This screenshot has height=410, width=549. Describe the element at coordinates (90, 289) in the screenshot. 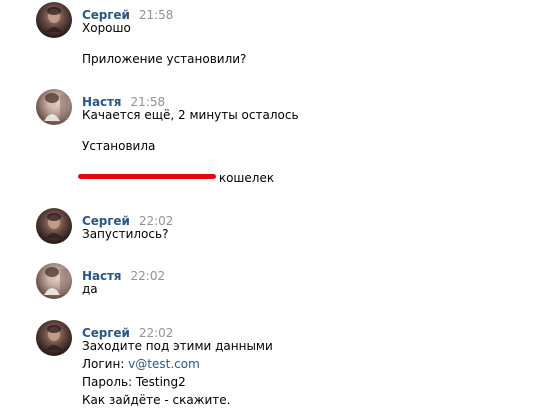

I see `message-text: да` at that location.